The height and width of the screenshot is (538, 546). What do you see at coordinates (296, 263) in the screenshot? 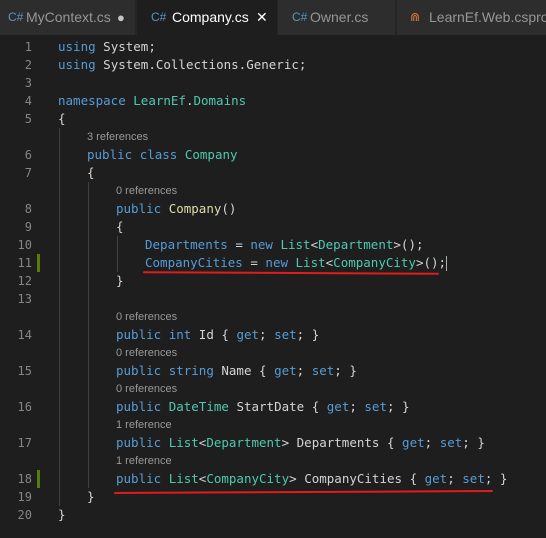
I see `code-line: CompanyCities = new List<CompanyCity>();` at bounding box center [296, 263].